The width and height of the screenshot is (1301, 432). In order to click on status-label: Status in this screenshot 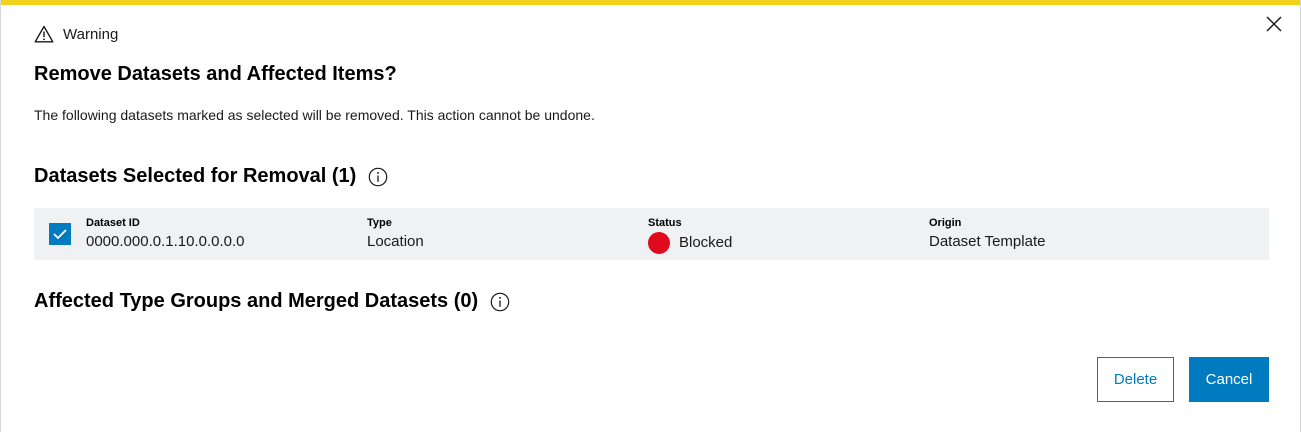, I will do `click(665, 223)`.